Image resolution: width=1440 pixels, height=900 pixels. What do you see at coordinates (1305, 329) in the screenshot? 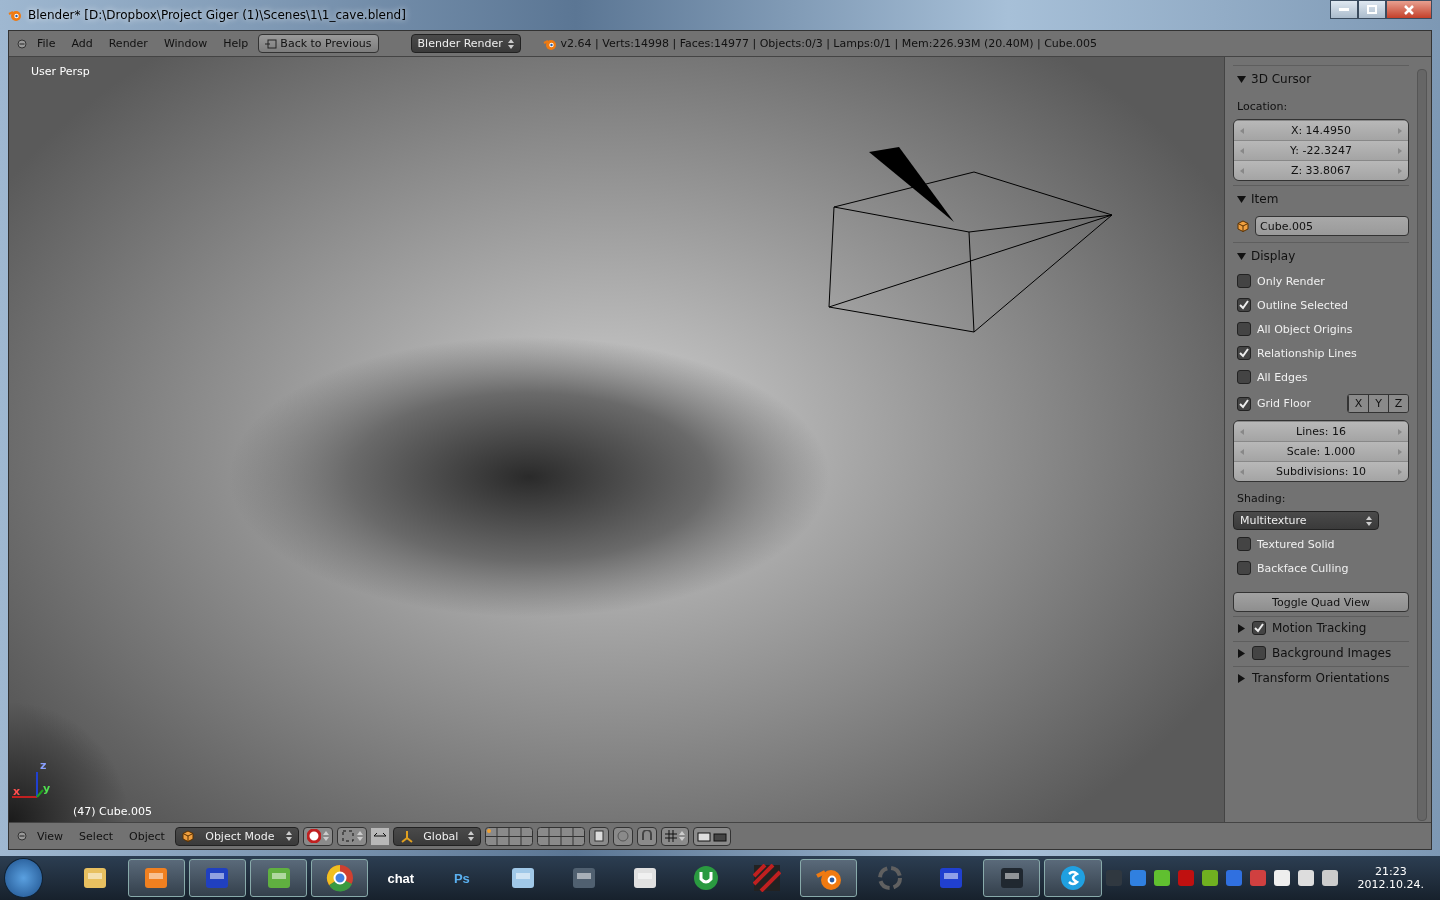
I see `checkbox-label: All Object Origins` at bounding box center [1305, 329].